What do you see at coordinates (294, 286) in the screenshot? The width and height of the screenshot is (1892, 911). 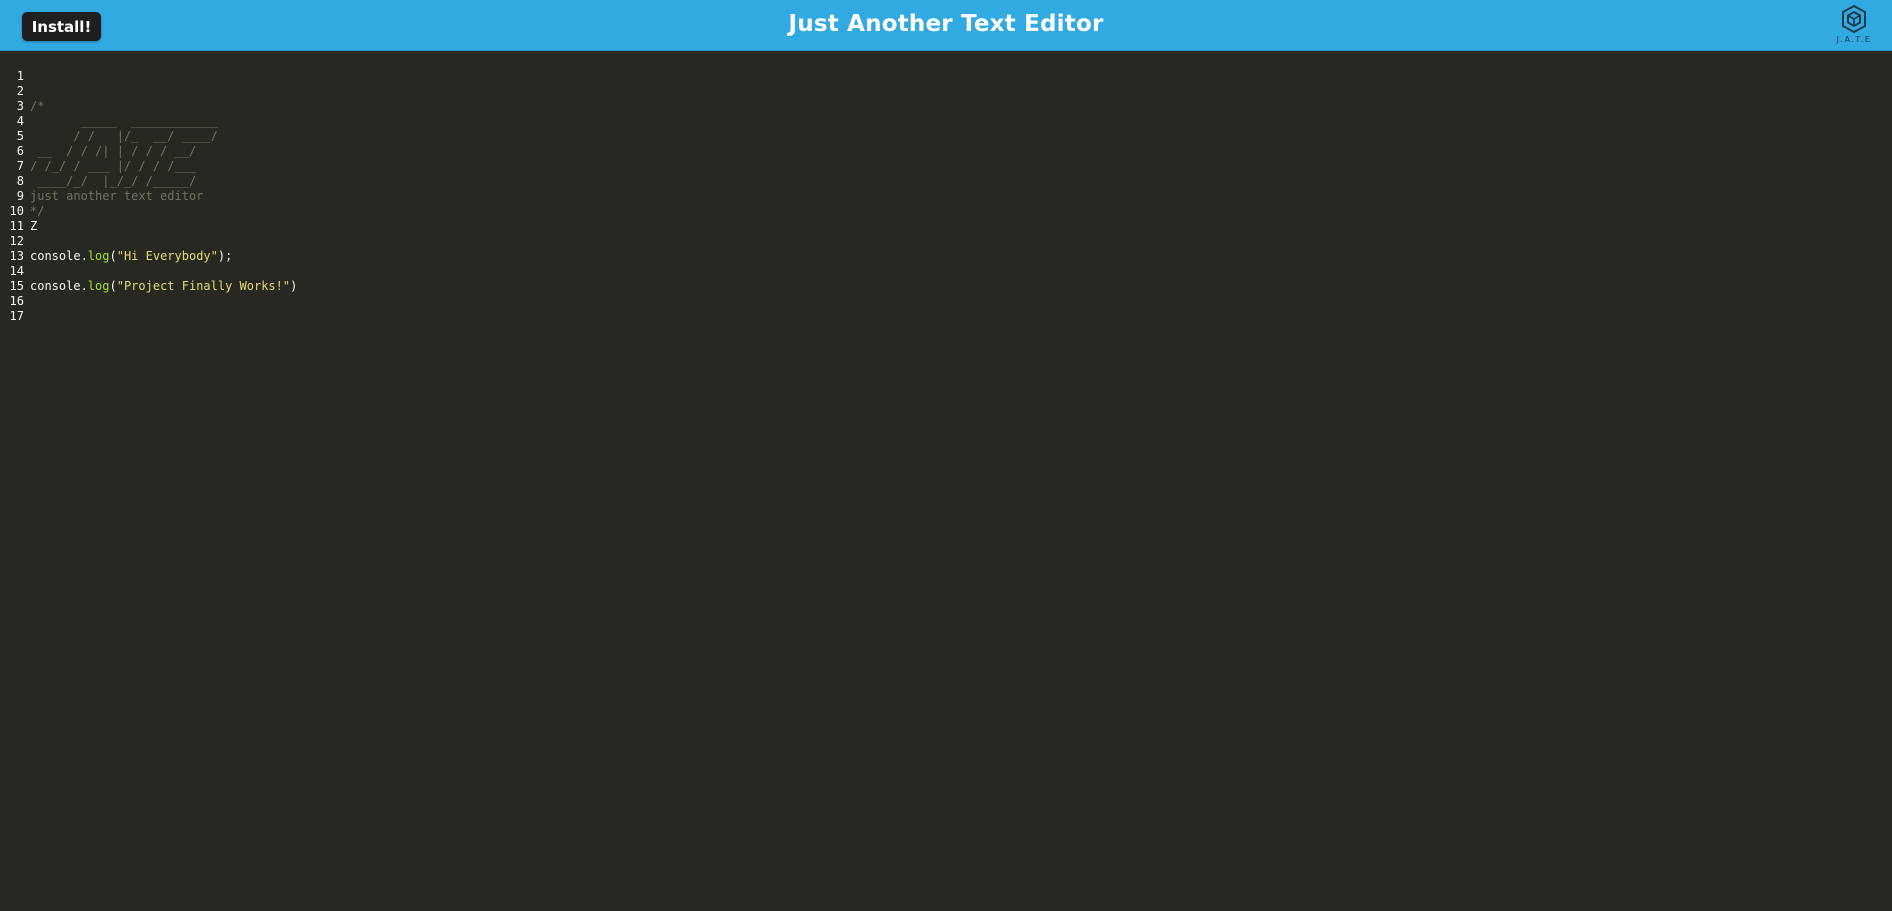 I see `code-paren: )` at bounding box center [294, 286].